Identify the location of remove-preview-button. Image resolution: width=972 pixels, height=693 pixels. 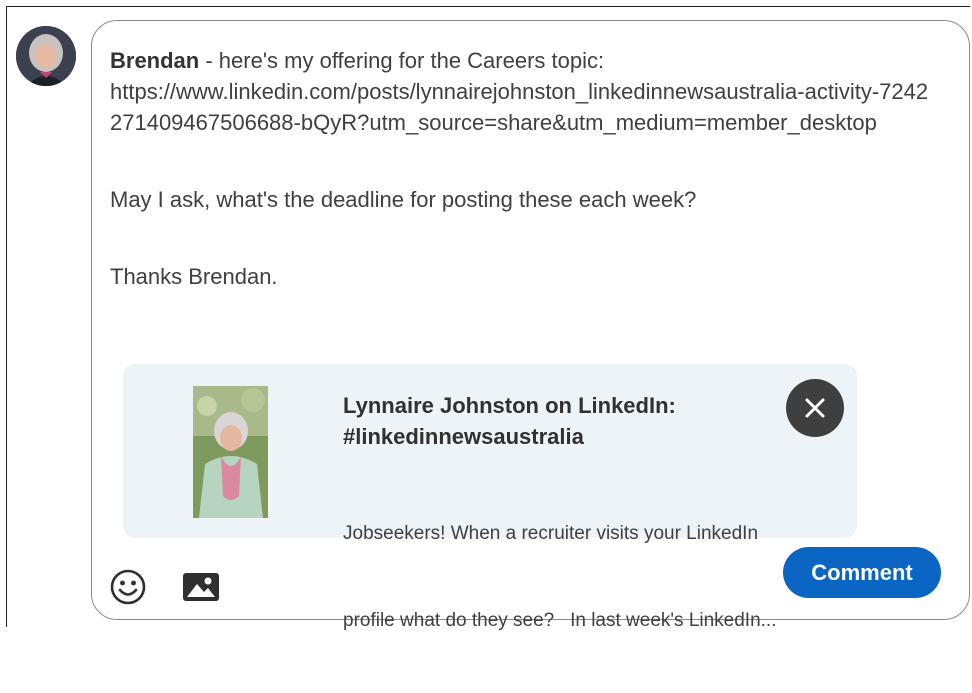
(815, 408).